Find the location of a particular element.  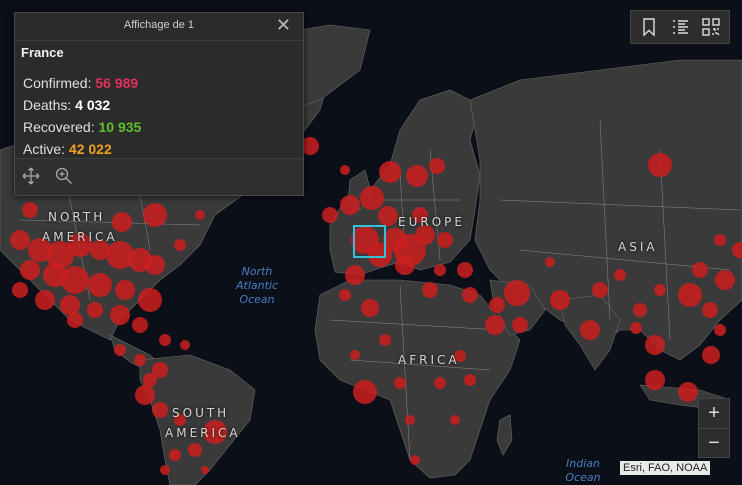

stat-deaths: Deaths: 4 032 is located at coordinates (159, 105).